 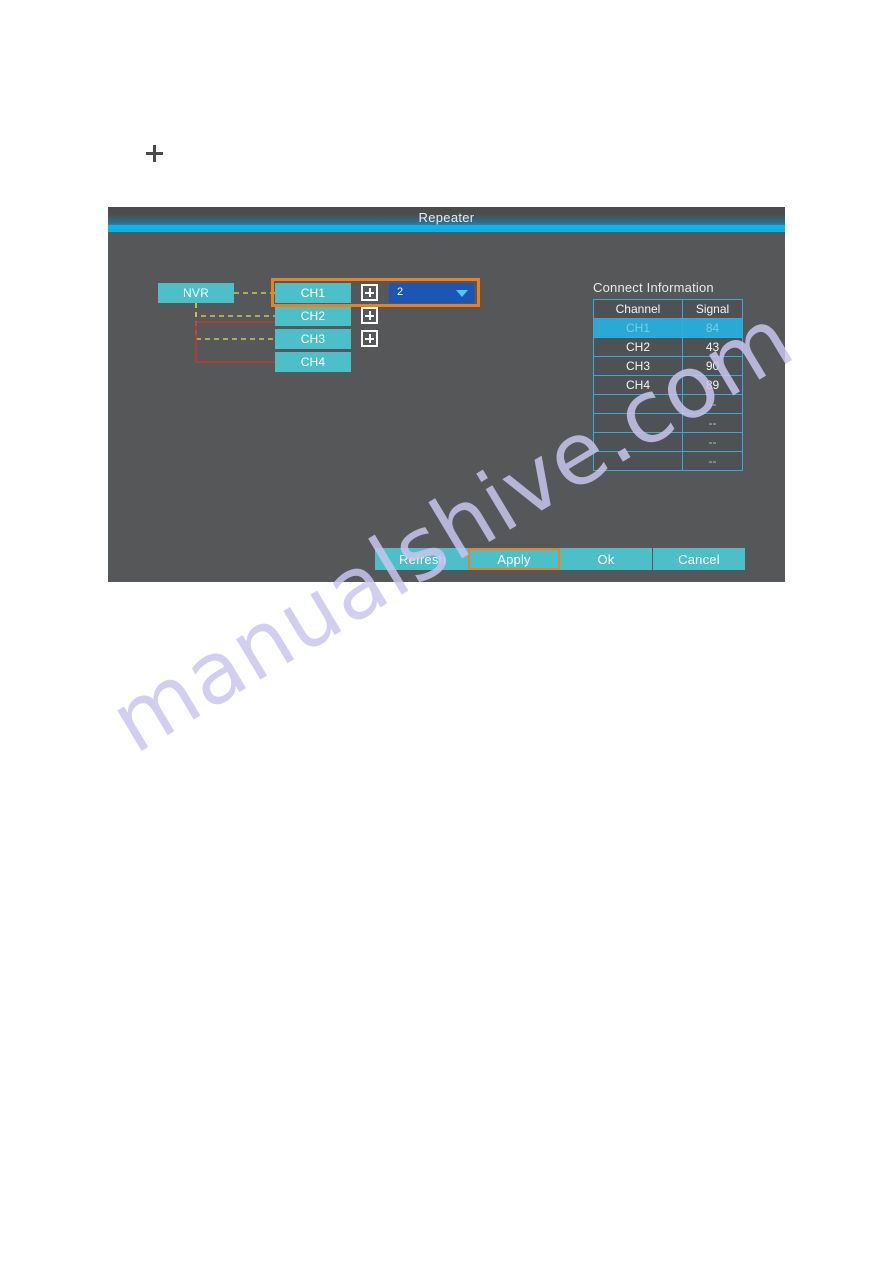 What do you see at coordinates (712, 328) in the screenshot?
I see `cell-signal: 84` at bounding box center [712, 328].